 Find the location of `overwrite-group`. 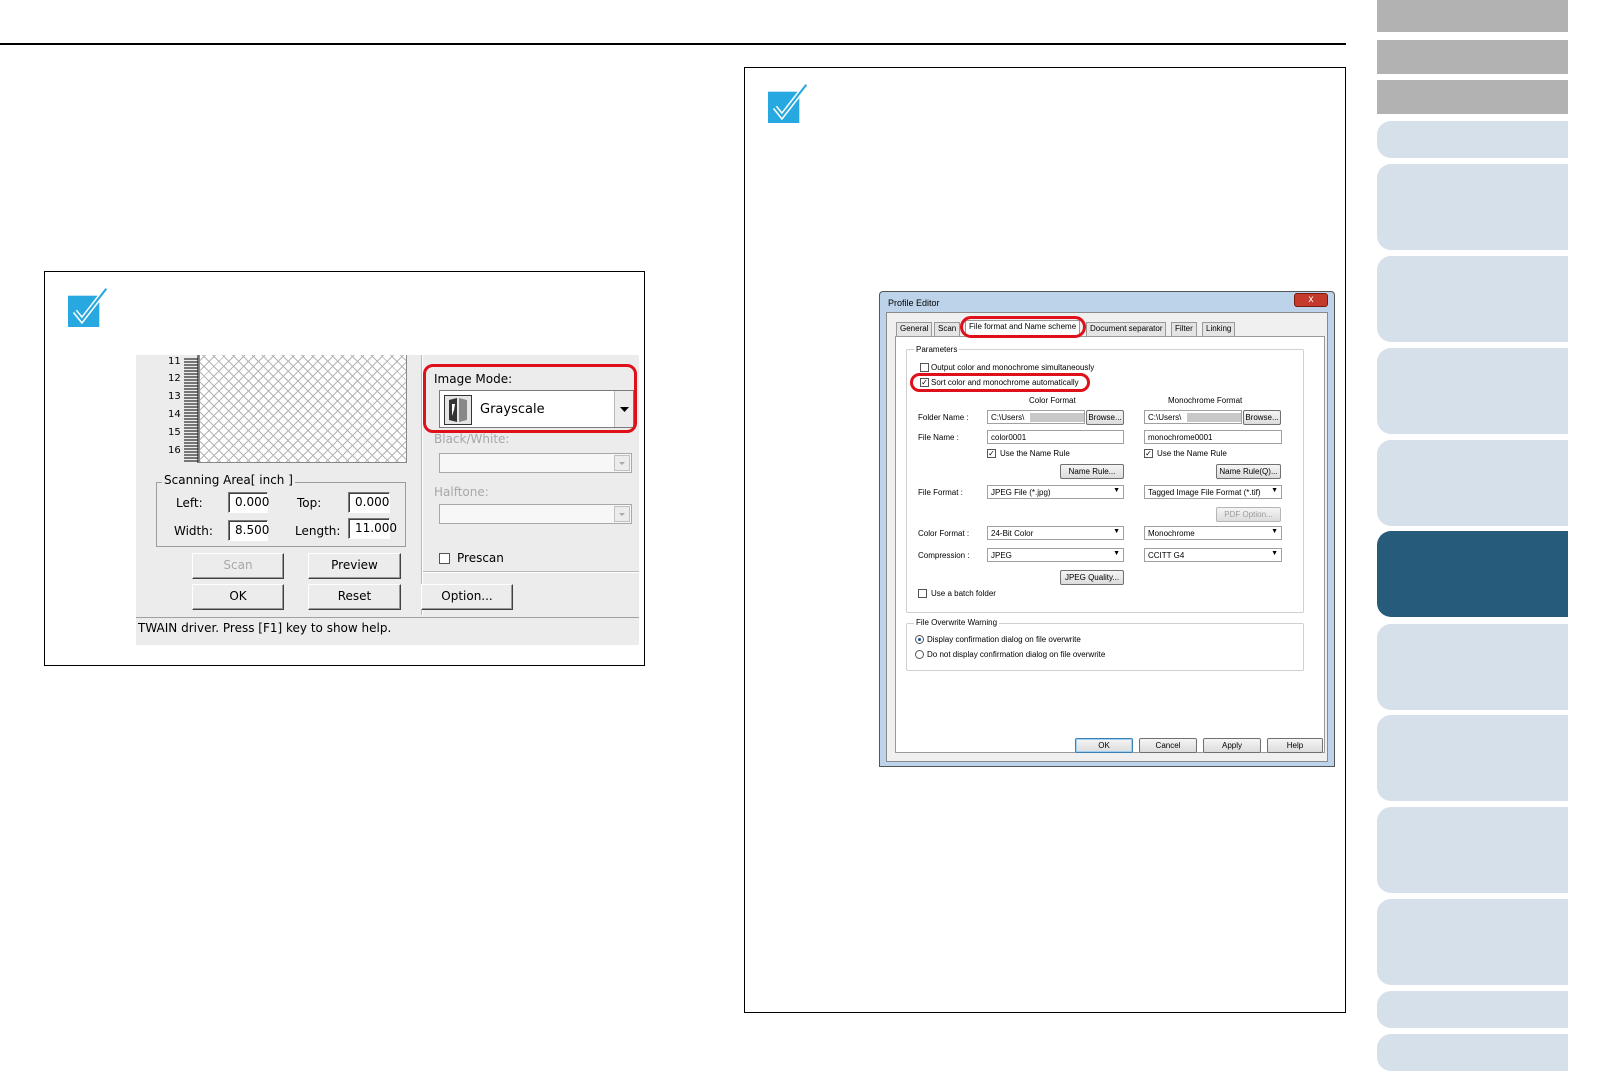

overwrite-group is located at coordinates (1105, 647).